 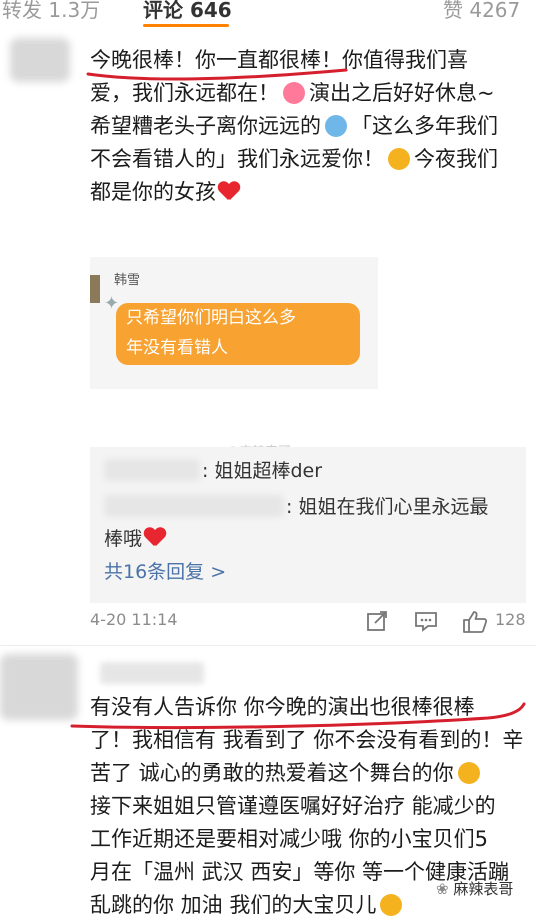 I want to click on tab-comments: 评论 646, so click(x=187, y=11).